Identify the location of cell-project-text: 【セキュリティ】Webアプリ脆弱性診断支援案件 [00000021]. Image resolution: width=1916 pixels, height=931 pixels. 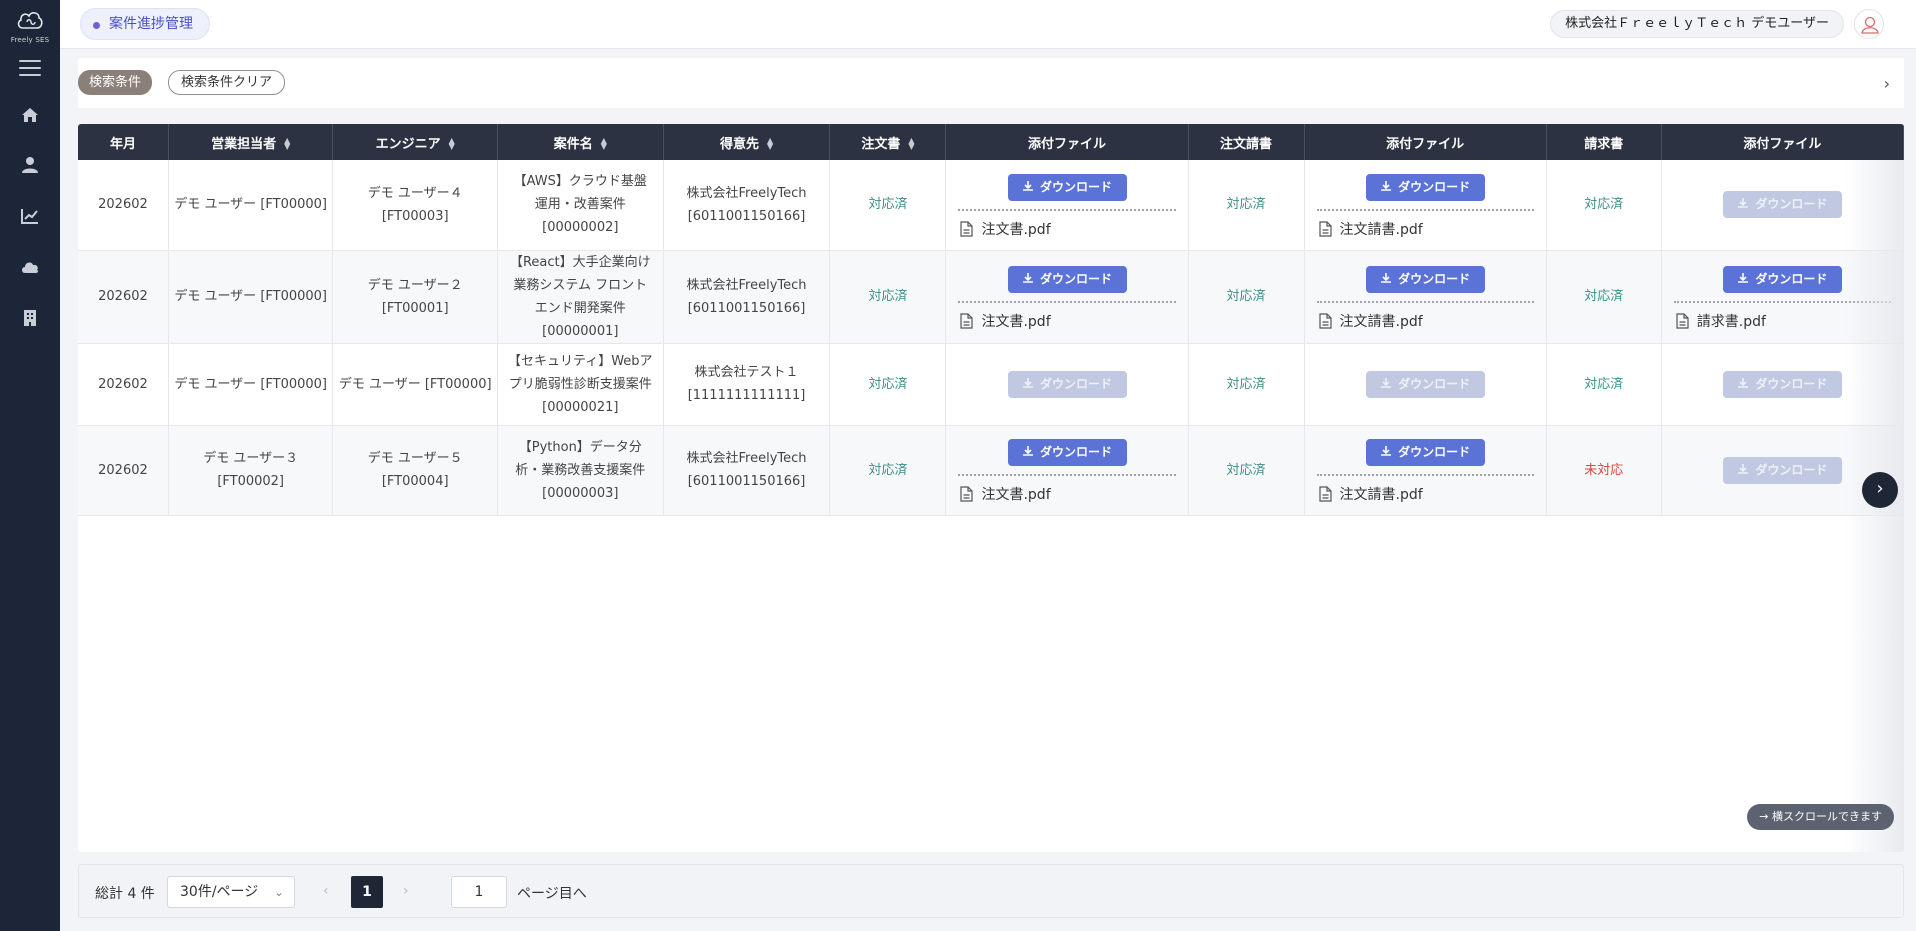
(580, 384).